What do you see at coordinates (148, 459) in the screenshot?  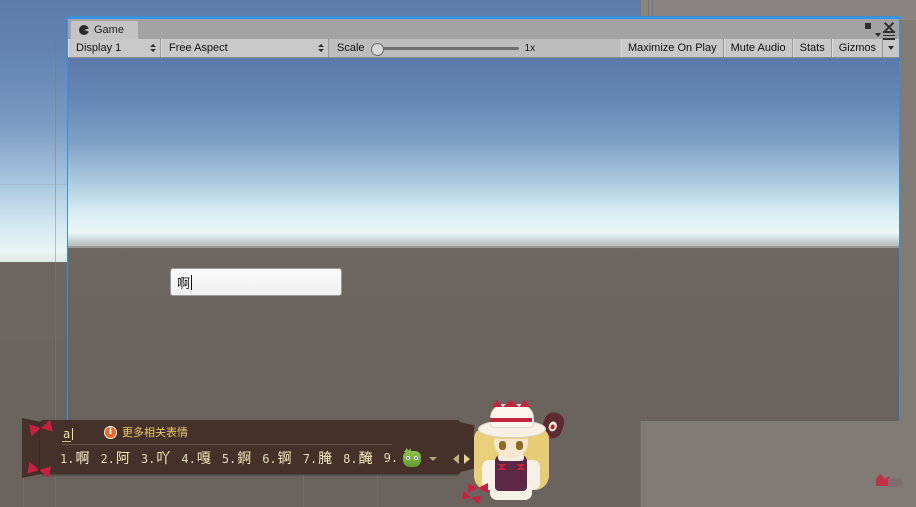 I see `ime-candidate-number: 3.` at bounding box center [148, 459].